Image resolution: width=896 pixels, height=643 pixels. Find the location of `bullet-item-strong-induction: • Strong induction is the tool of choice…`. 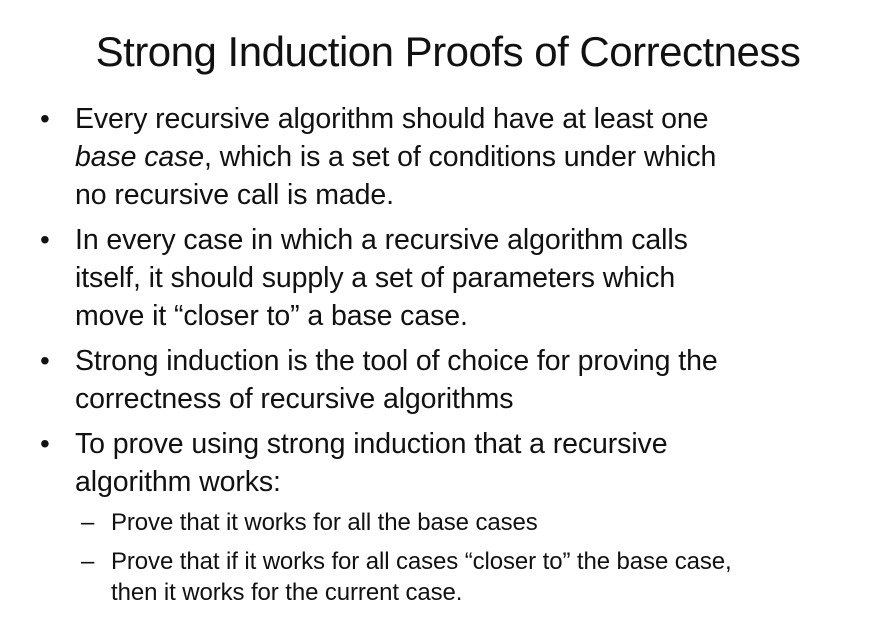

bullet-item-strong-induction: • Strong induction is the tool of choice… is located at coordinates (456, 380).